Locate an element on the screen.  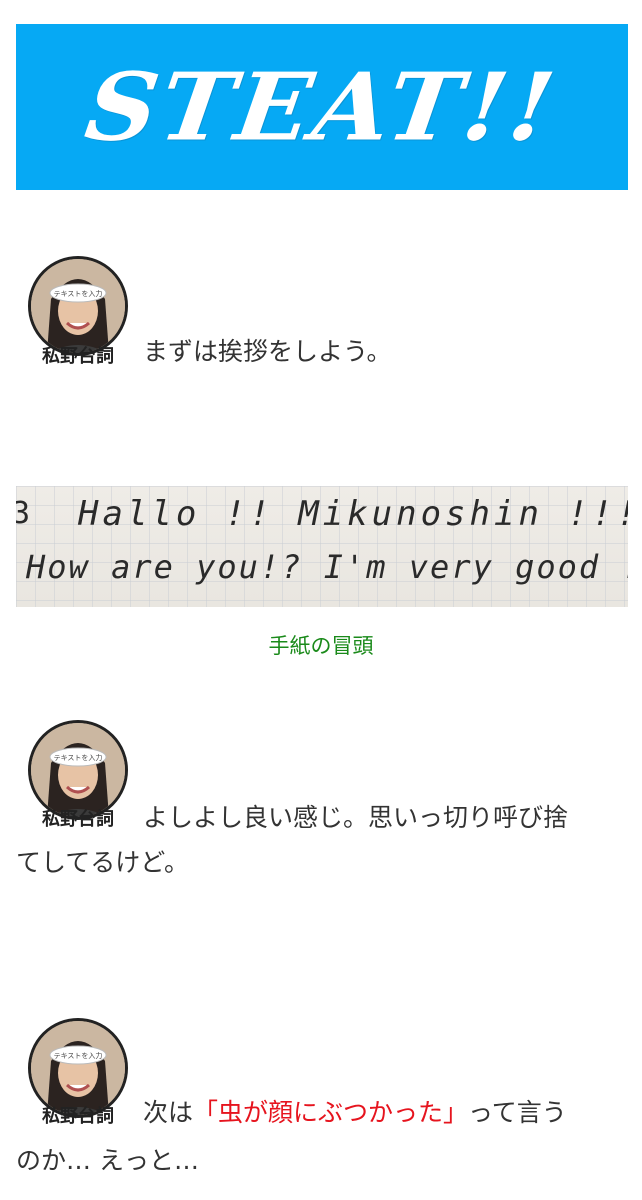
header-banner: STEAT!! is located at coordinates (322, 107).